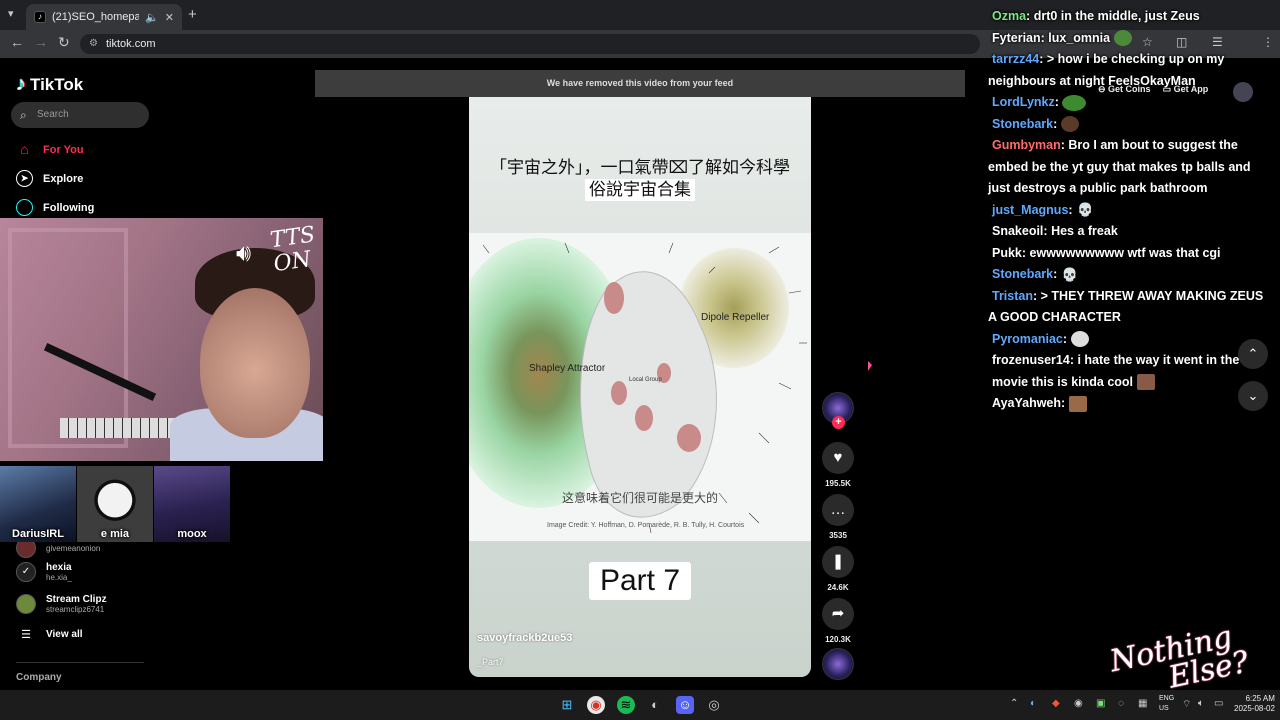  I want to click on chat-user: Stonebark, so click(1023, 123).